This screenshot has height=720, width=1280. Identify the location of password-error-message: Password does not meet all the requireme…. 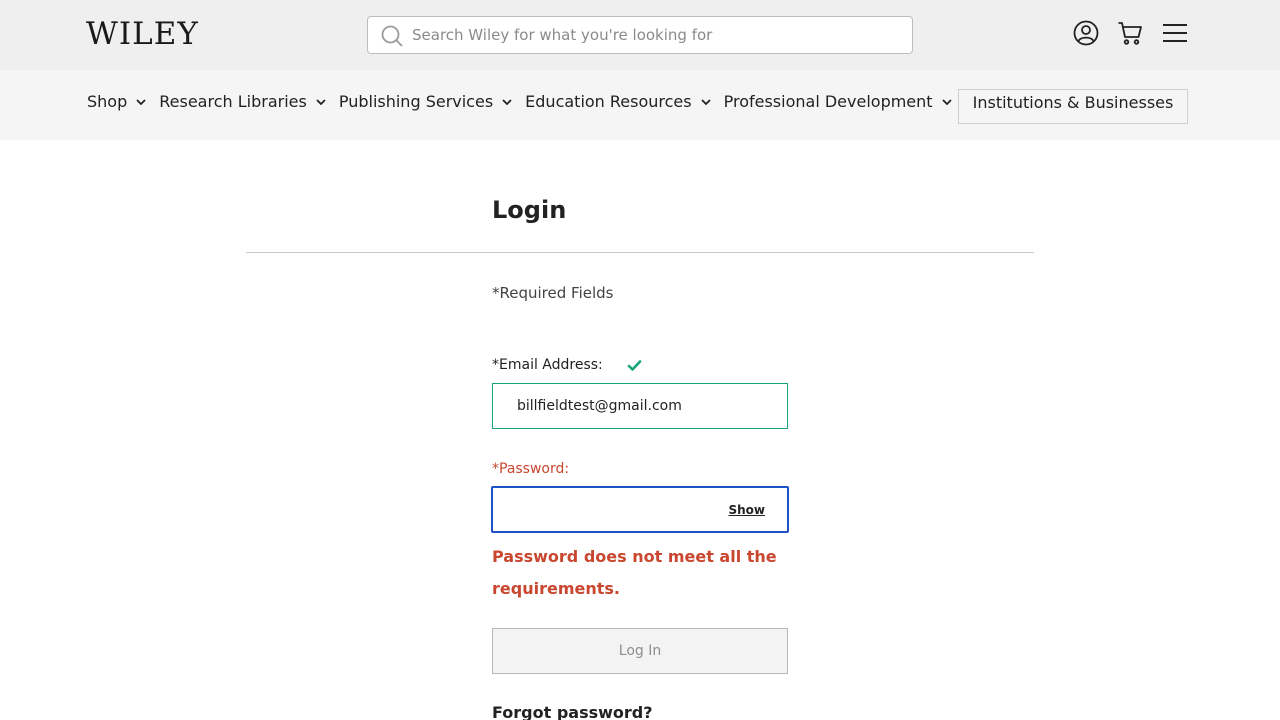
(634, 572).